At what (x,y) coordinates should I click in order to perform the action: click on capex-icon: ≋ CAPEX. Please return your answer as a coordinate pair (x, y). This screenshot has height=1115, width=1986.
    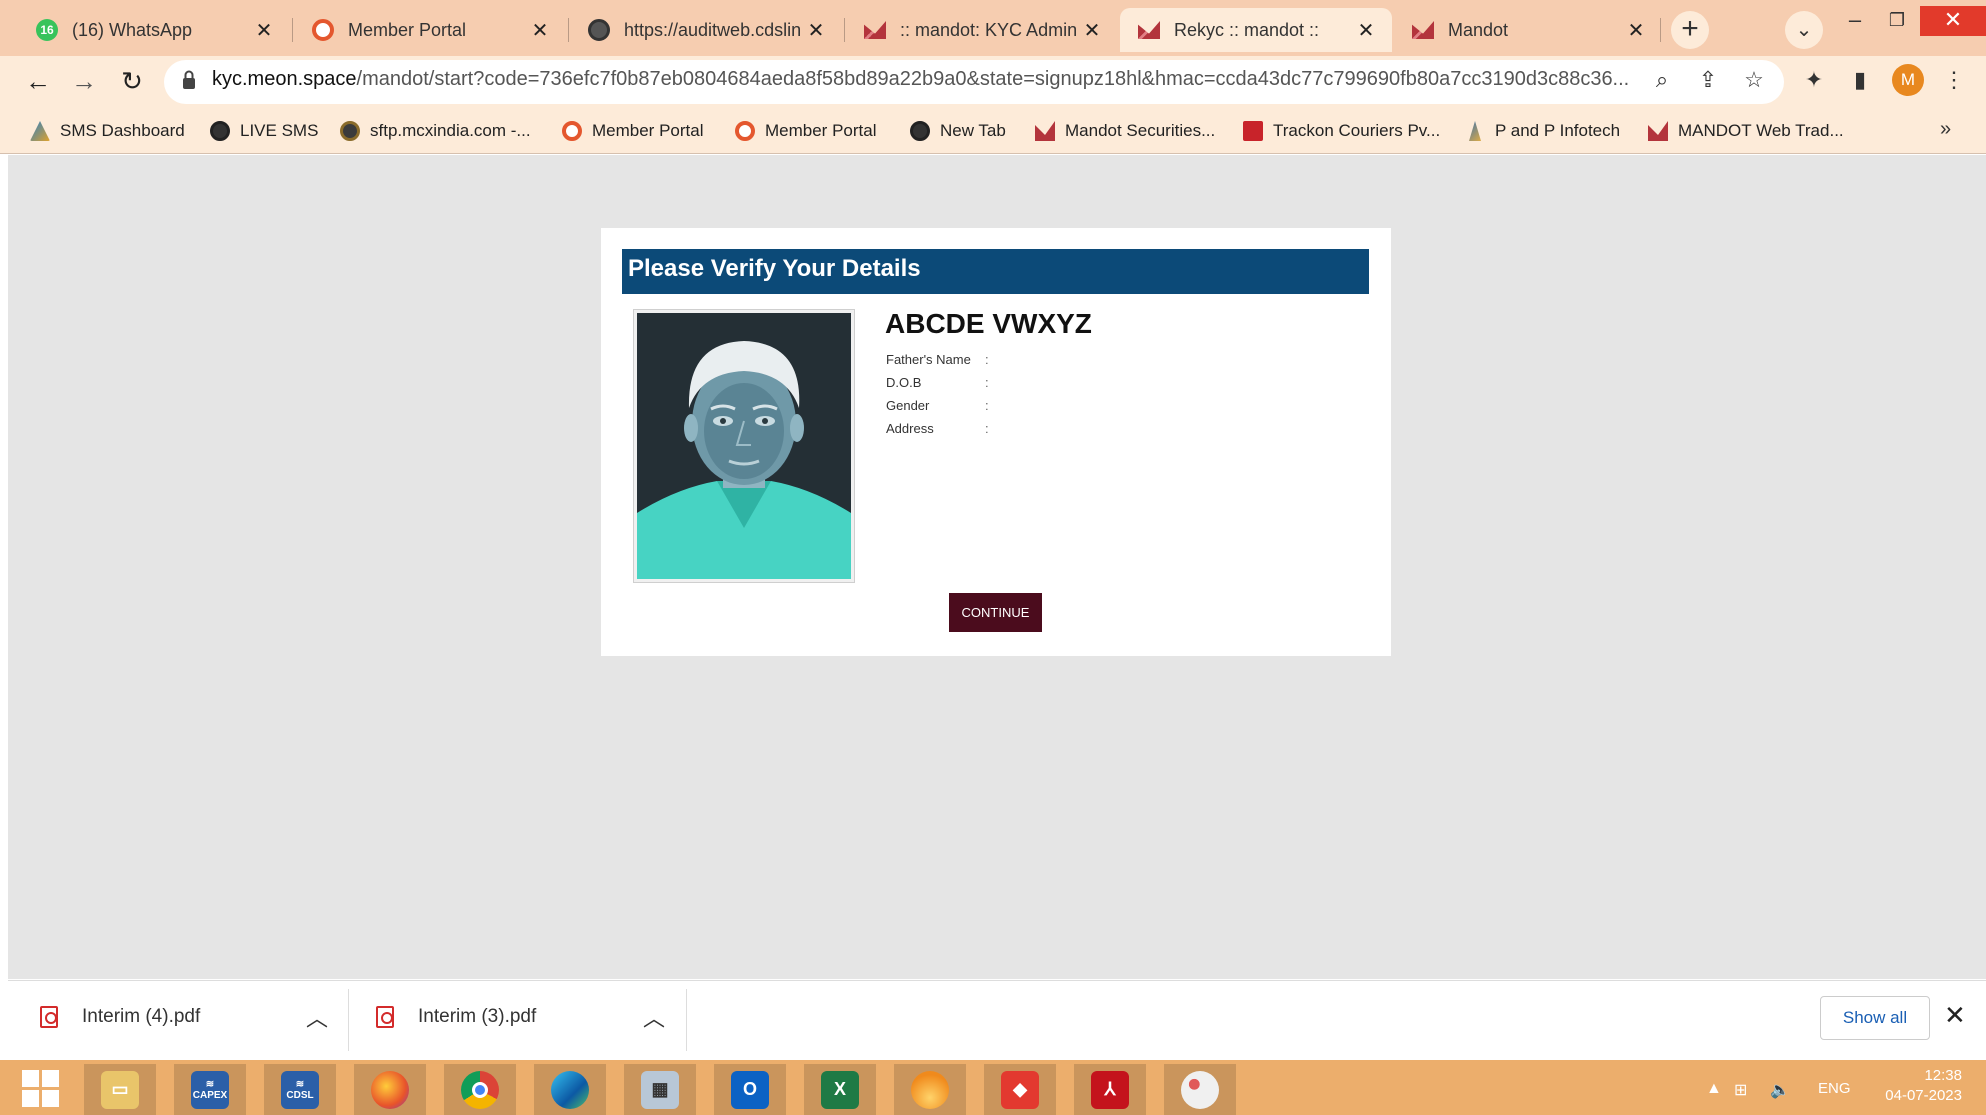
    Looking at the image, I should click on (210, 1089).